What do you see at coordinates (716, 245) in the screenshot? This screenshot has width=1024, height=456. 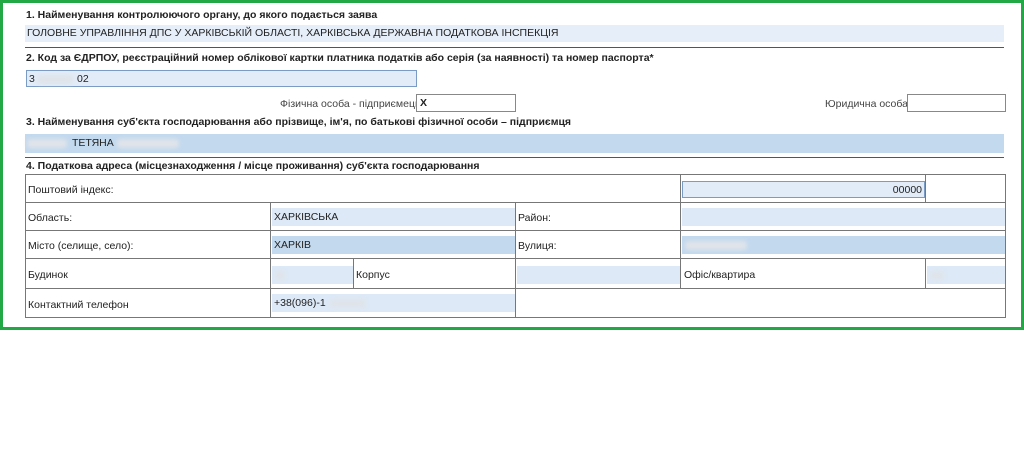 I see `redacted-street` at bounding box center [716, 245].